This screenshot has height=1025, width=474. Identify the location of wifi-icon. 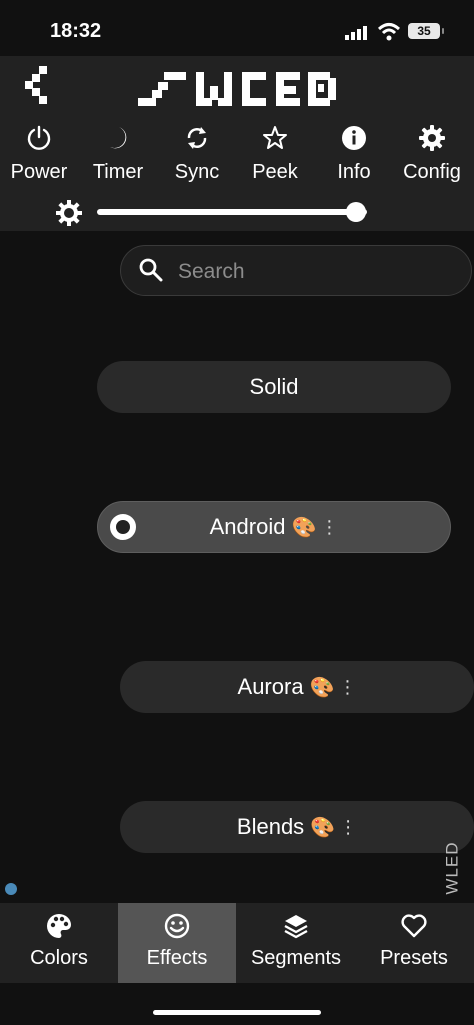
(389, 32).